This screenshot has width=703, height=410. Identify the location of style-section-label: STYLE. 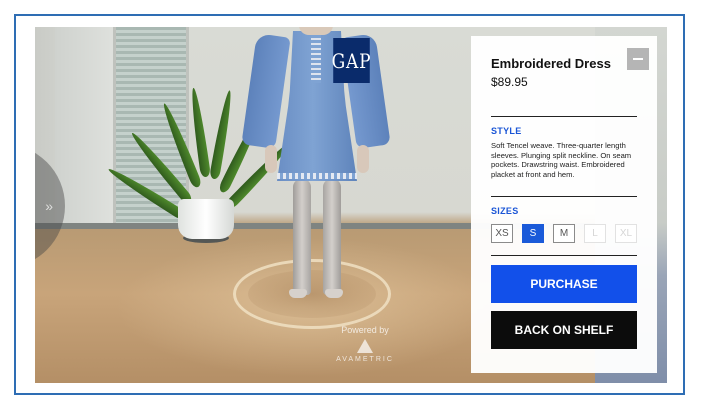
(506, 131).